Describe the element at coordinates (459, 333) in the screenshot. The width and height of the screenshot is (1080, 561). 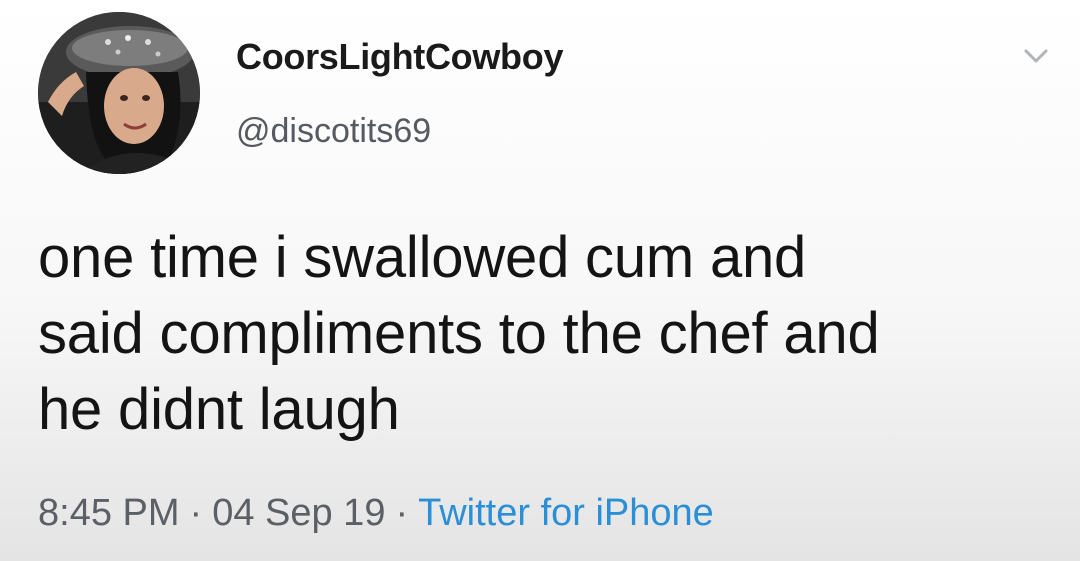
I see `tweet-text-line: said compliments to the chef and` at that location.